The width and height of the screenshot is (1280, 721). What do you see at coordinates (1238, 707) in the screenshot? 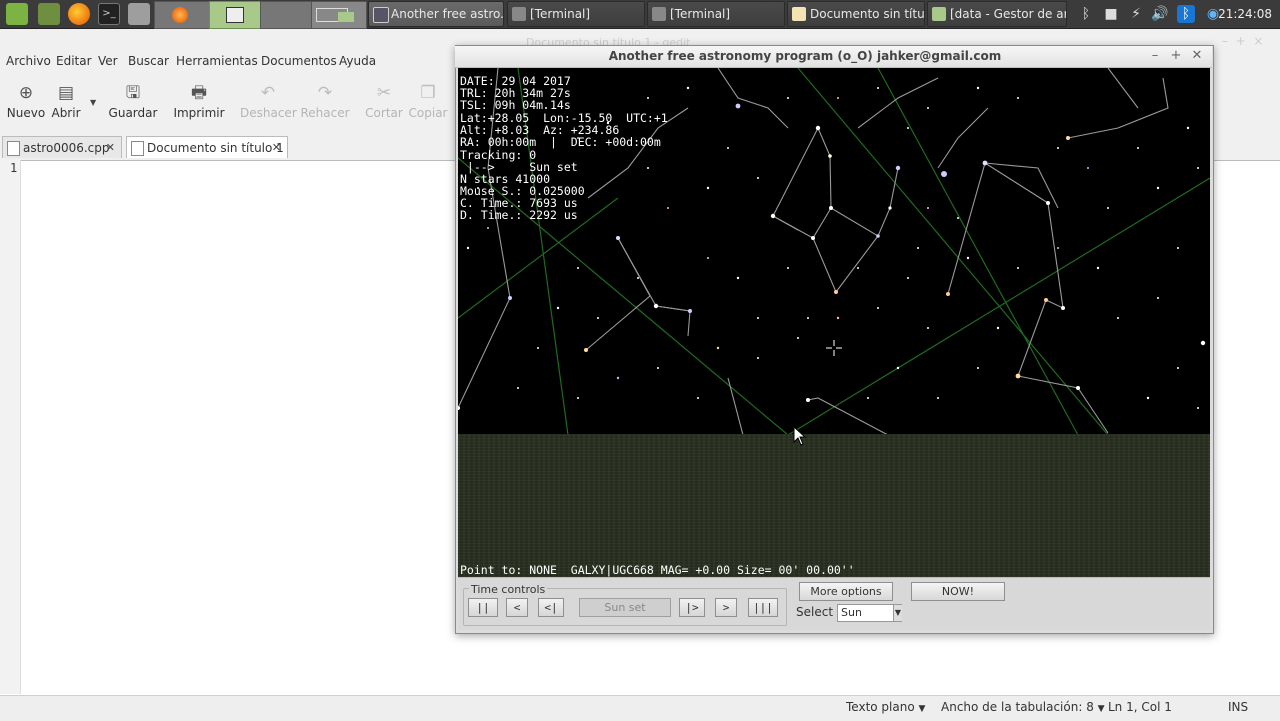
I see `insert-mode: INS` at bounding box center [1238, 707].